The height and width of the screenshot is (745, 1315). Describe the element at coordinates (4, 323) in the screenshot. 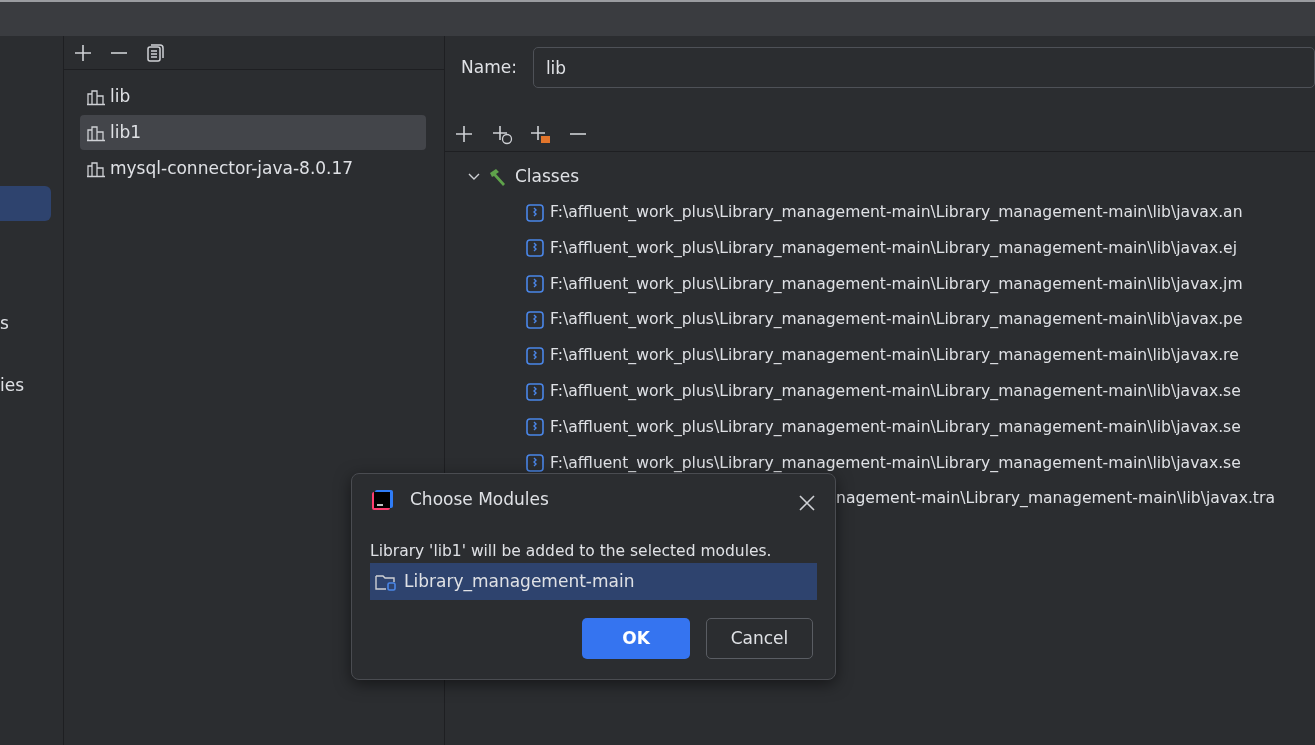

I see `sidebar-item-label: s` at that location.